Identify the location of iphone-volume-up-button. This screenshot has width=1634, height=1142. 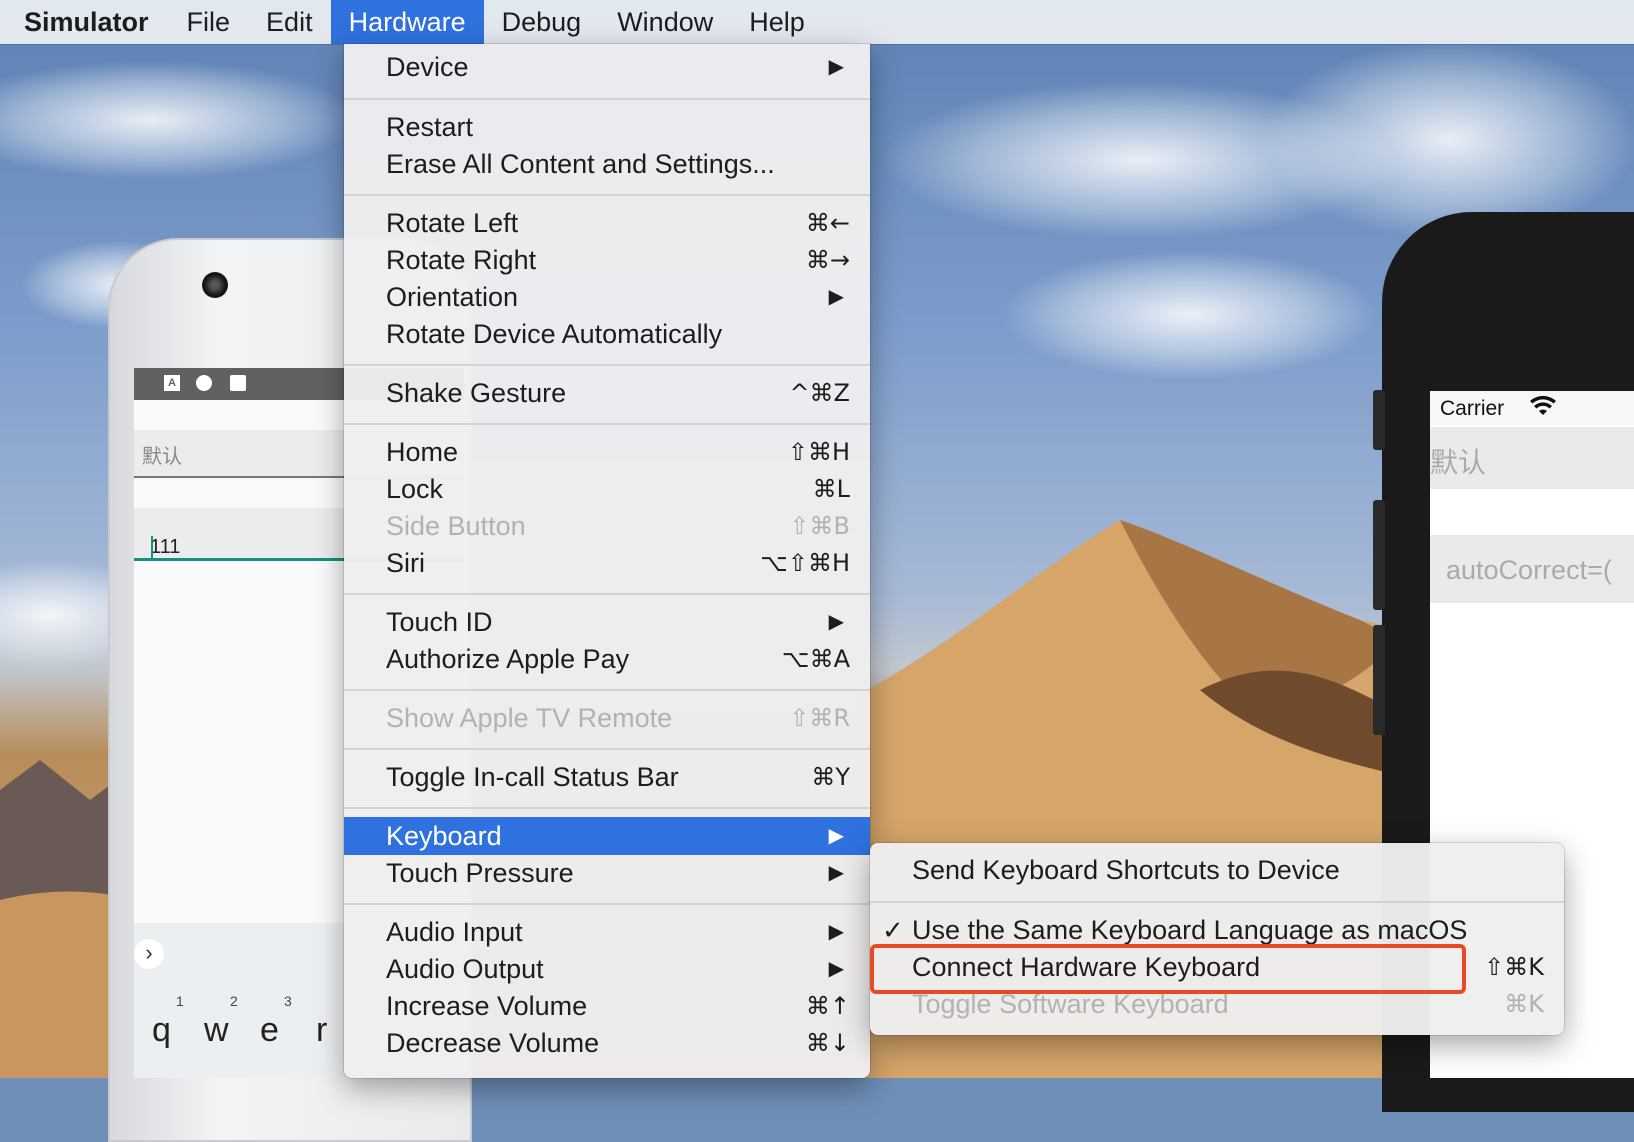
(1379, 555).